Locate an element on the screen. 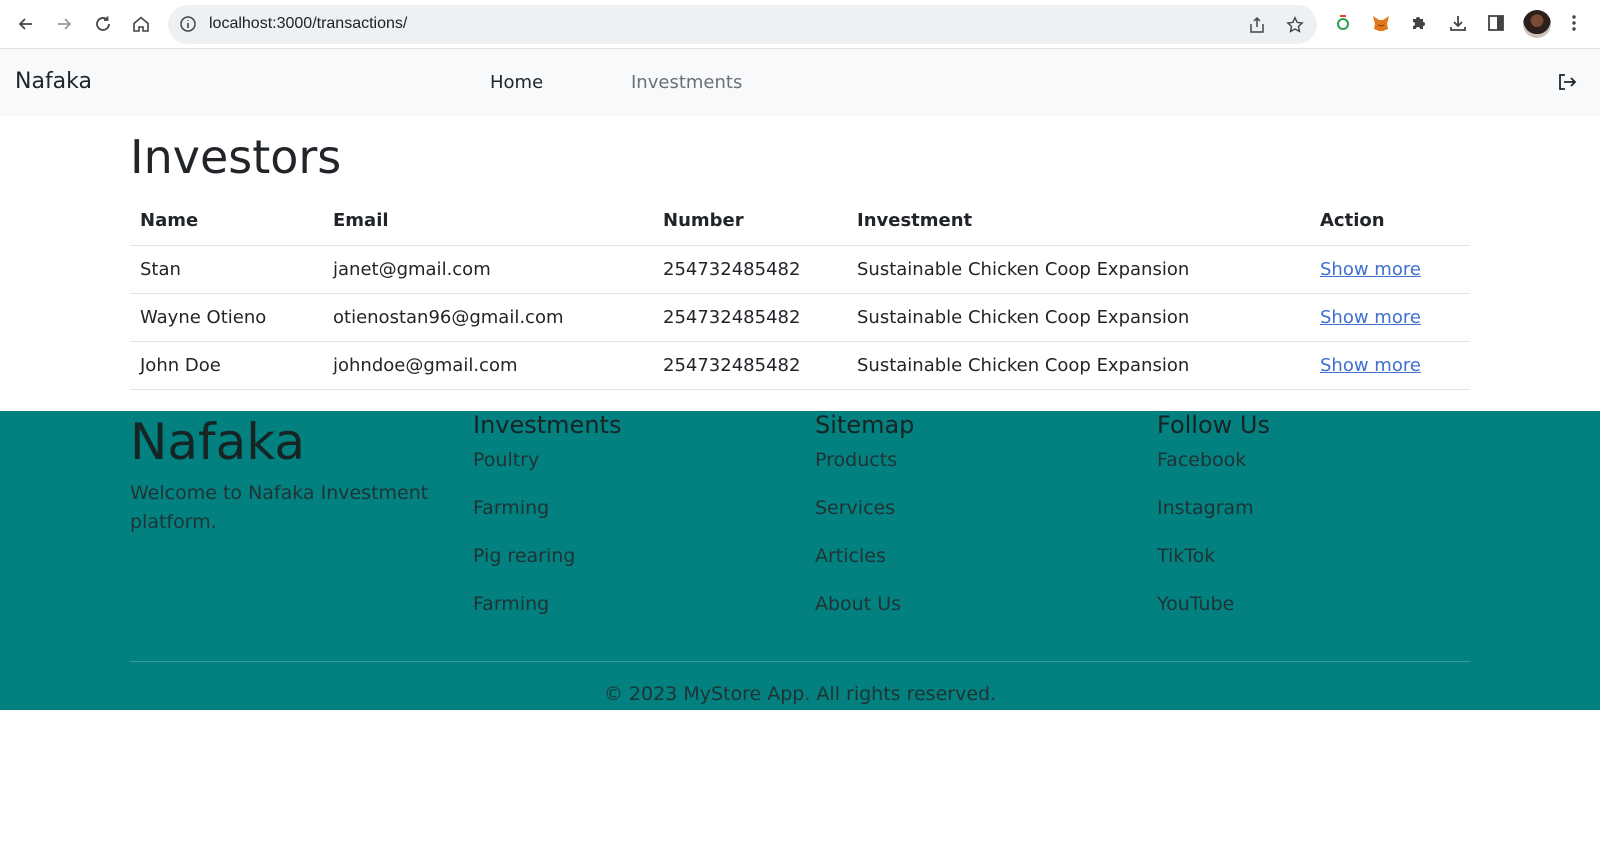 The width and height of the screenshot is (1600, 858). footer-link-services: Services is located at coordinates (864, 521).